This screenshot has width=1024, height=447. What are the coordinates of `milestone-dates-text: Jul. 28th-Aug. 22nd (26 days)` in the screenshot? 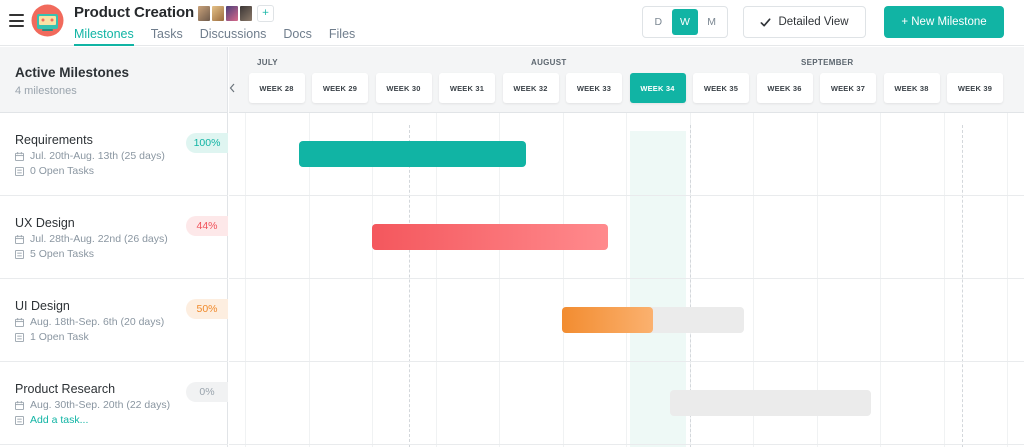 It's located at (99, 239).